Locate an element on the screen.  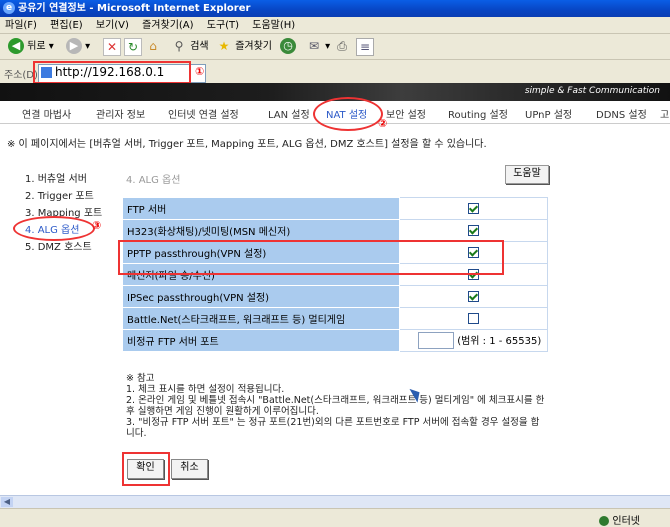
ipsec-checkbox is located at coordinates (473, 296).